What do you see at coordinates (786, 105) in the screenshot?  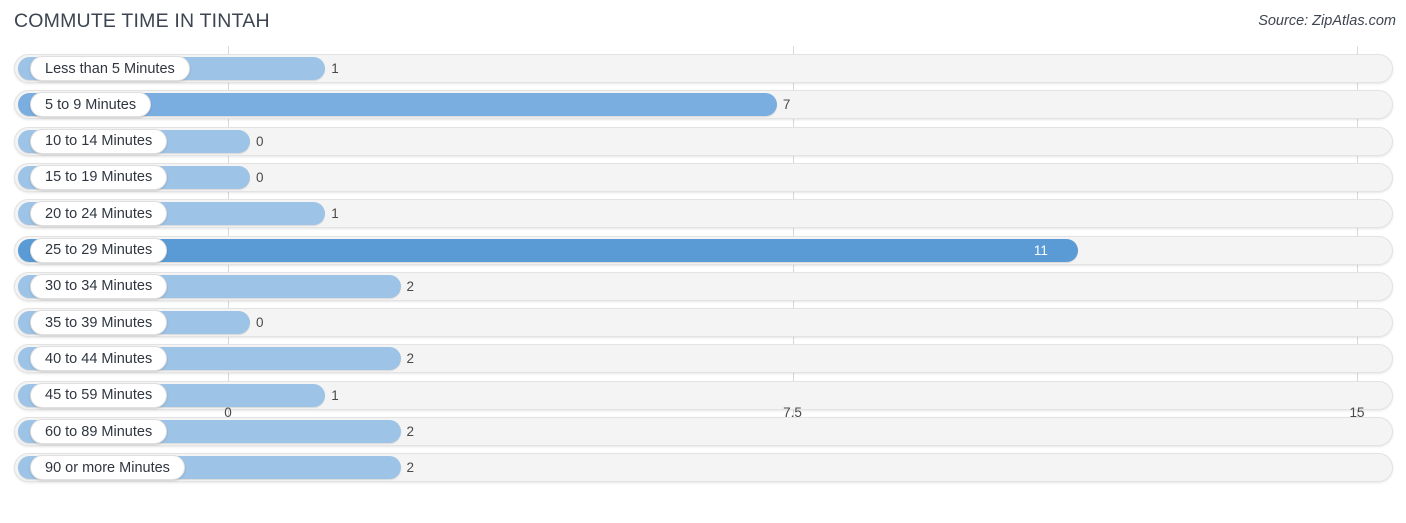 I see `bar-value-label: 7` at bounding box center [786, 105].